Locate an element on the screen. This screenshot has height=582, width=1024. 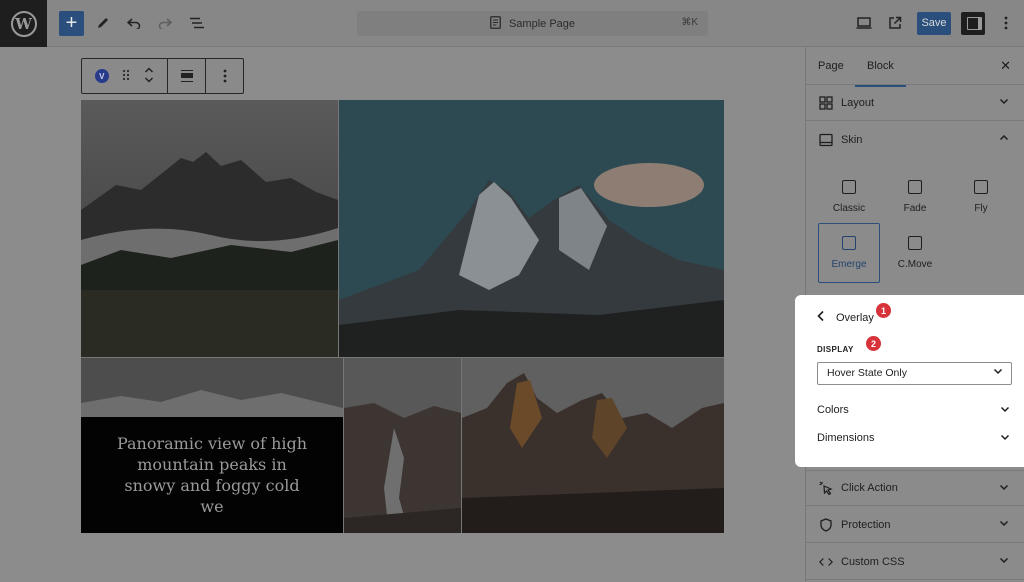
layout-grid-icon is located at coordinates (826, 102).